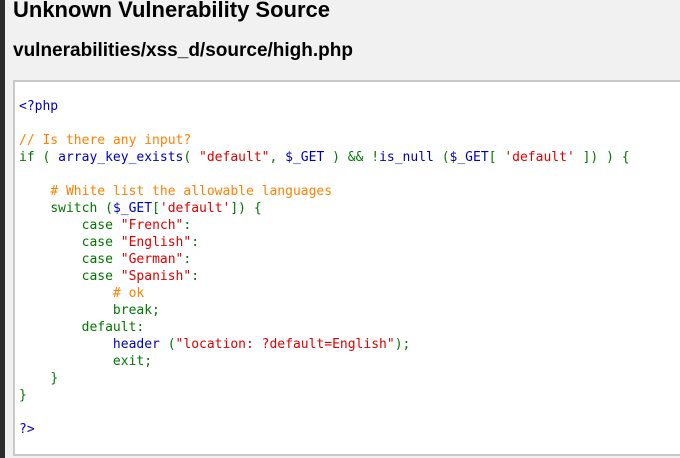 Image resolution: width=680 pixels, height=458 pixels. What do you see at coordinates (128, 293) in the screenshot?
I see `code-comment: # ok` at bounding box center [128, 293].